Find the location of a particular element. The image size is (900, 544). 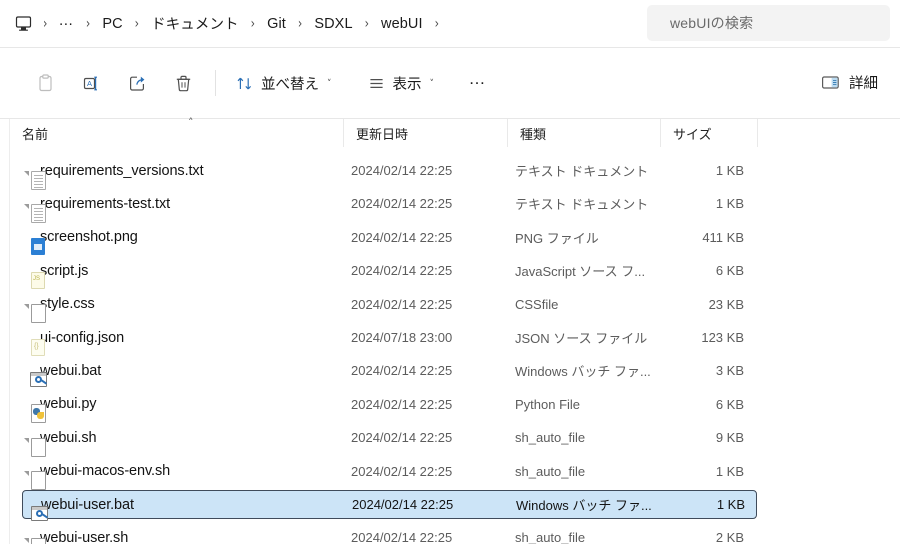

file-name-label: webui.bat is located at coordinates (71, 370).